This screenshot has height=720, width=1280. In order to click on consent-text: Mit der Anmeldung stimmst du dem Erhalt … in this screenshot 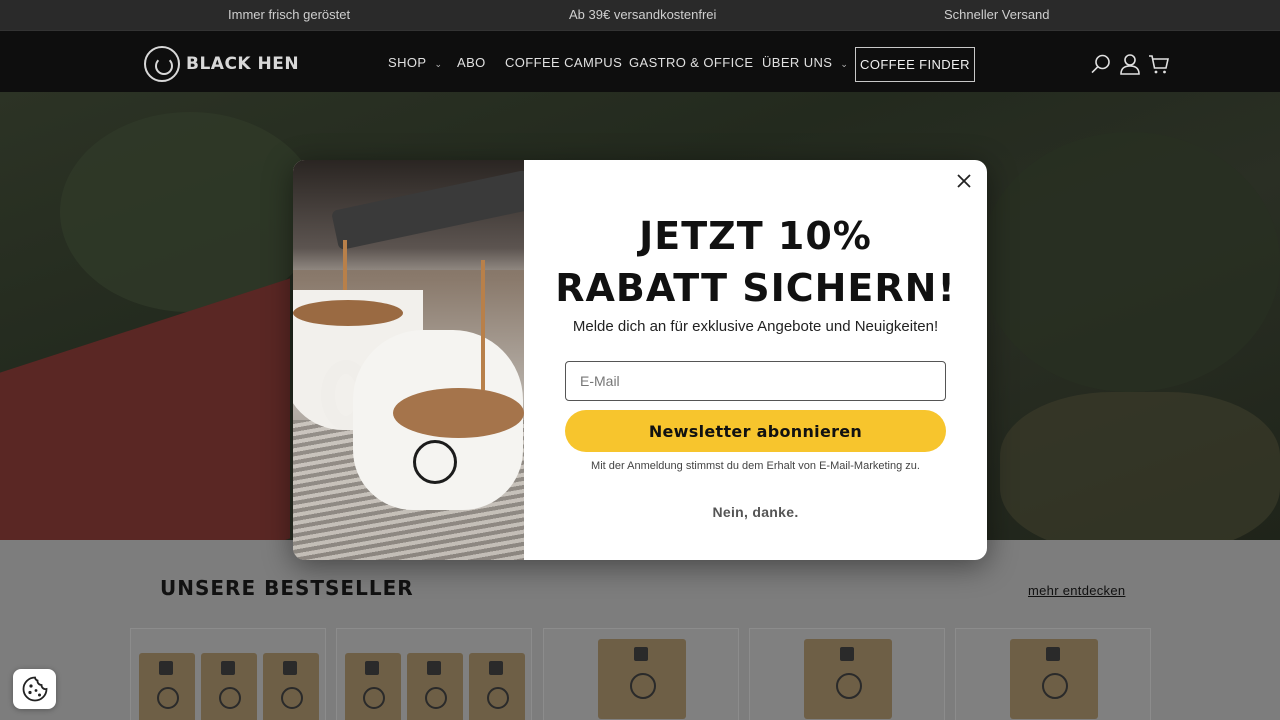, I will do `click(755, 466)`.